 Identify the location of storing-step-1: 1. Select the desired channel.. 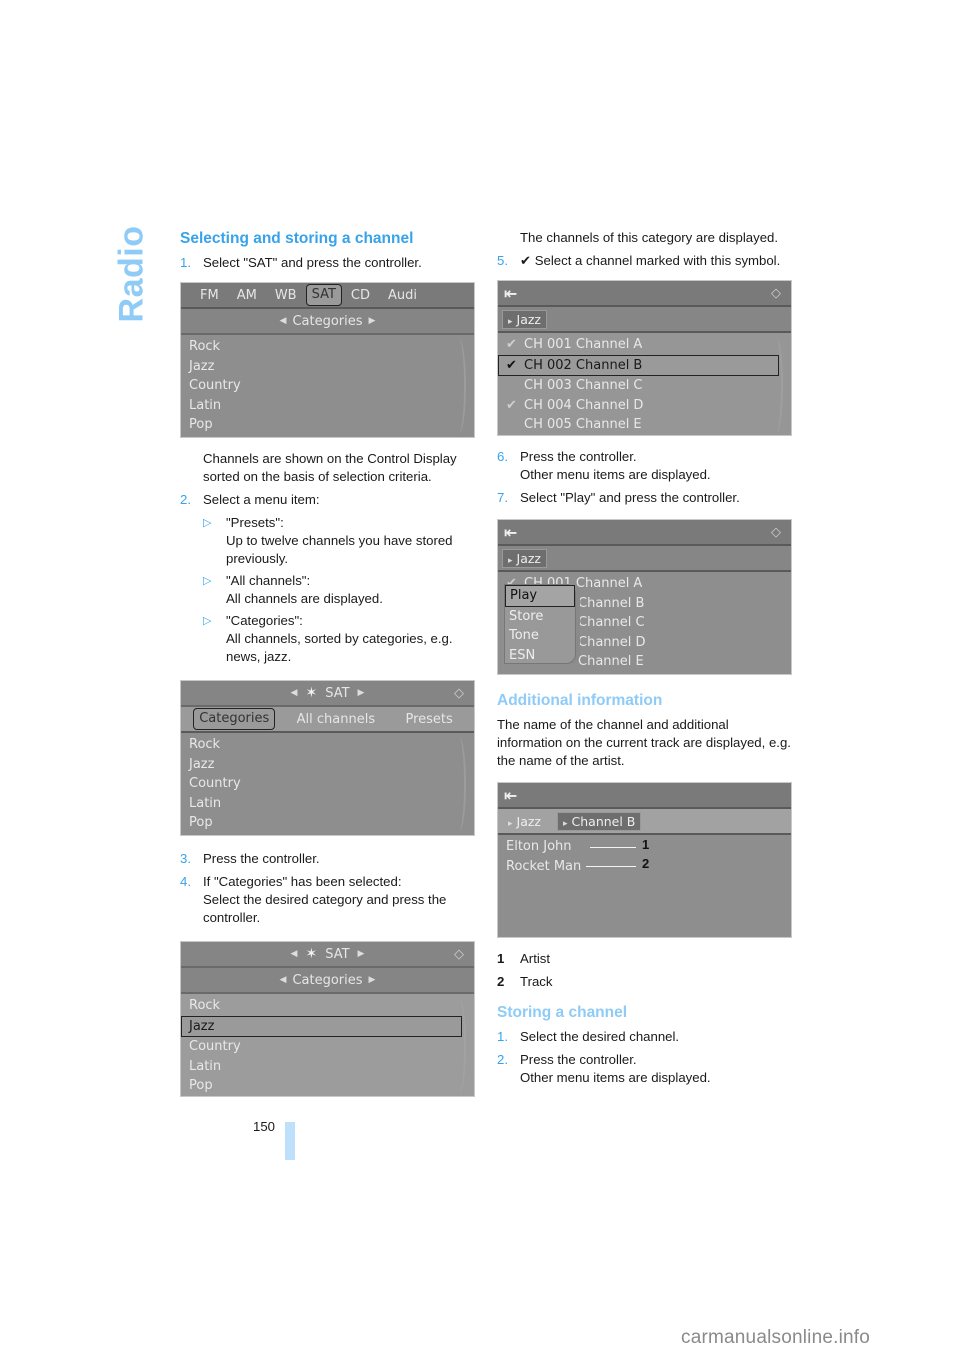
(647, 1037).